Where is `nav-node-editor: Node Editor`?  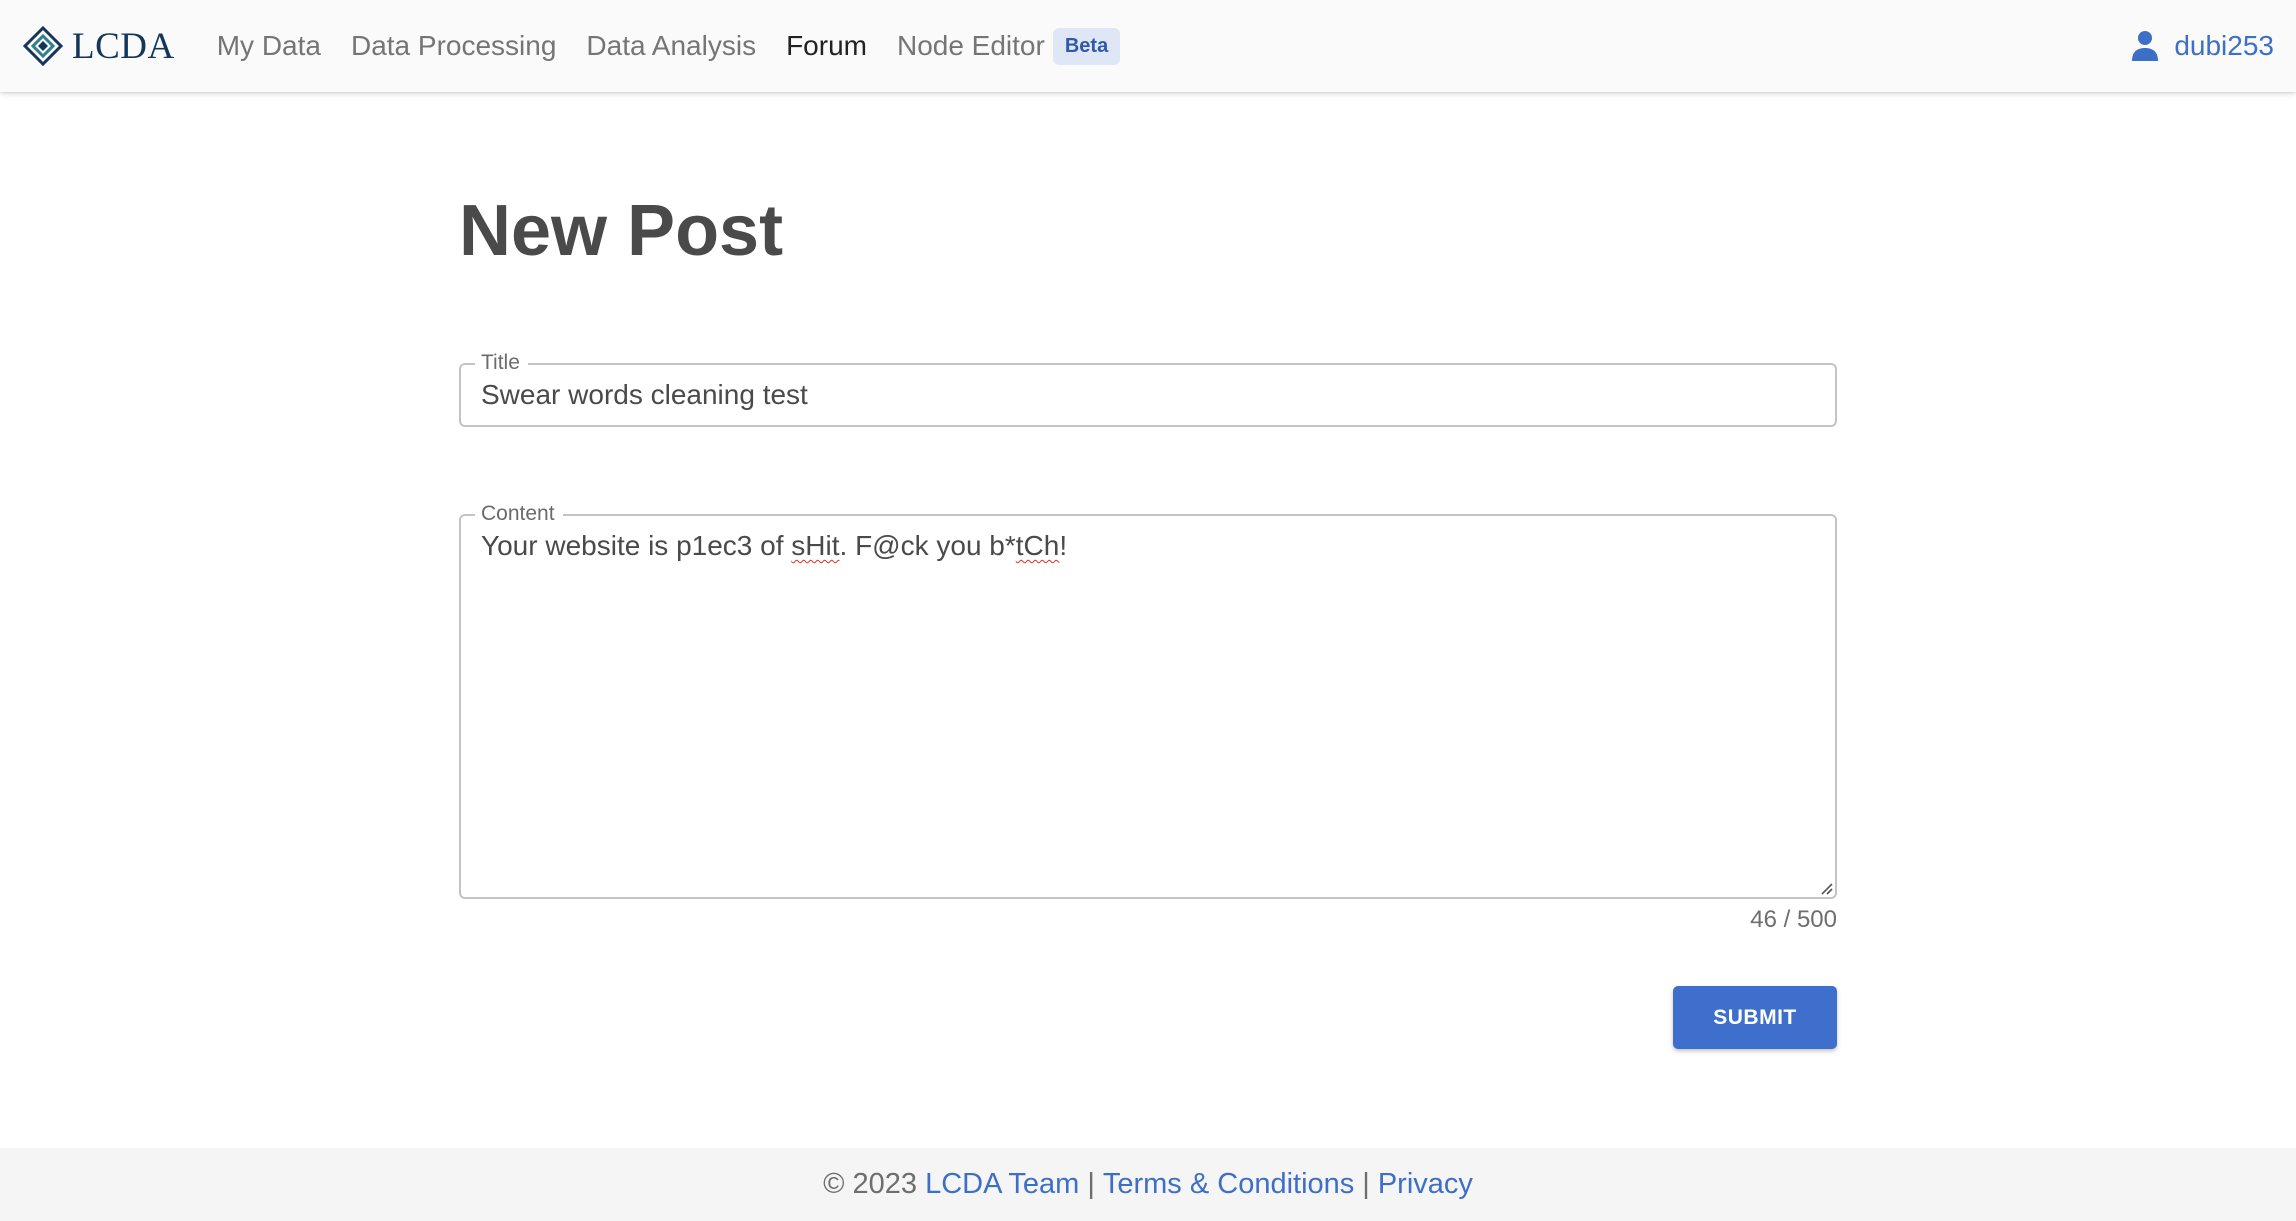 nav-node-editor: Node Editor is located at coordinates (971, 46).